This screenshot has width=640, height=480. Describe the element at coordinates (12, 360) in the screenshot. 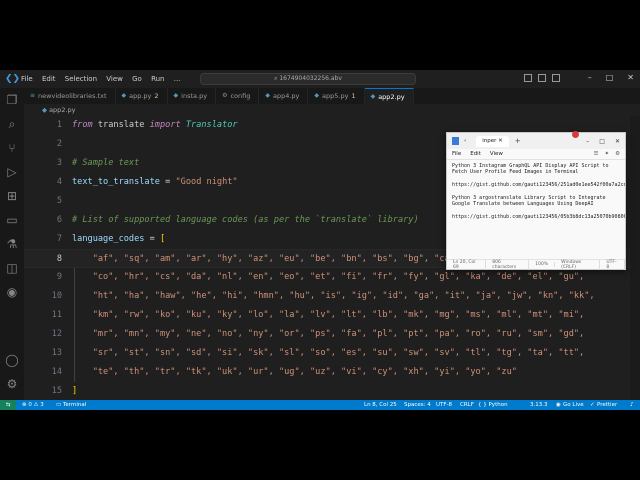

I see `account-icon: ◯` at that location.